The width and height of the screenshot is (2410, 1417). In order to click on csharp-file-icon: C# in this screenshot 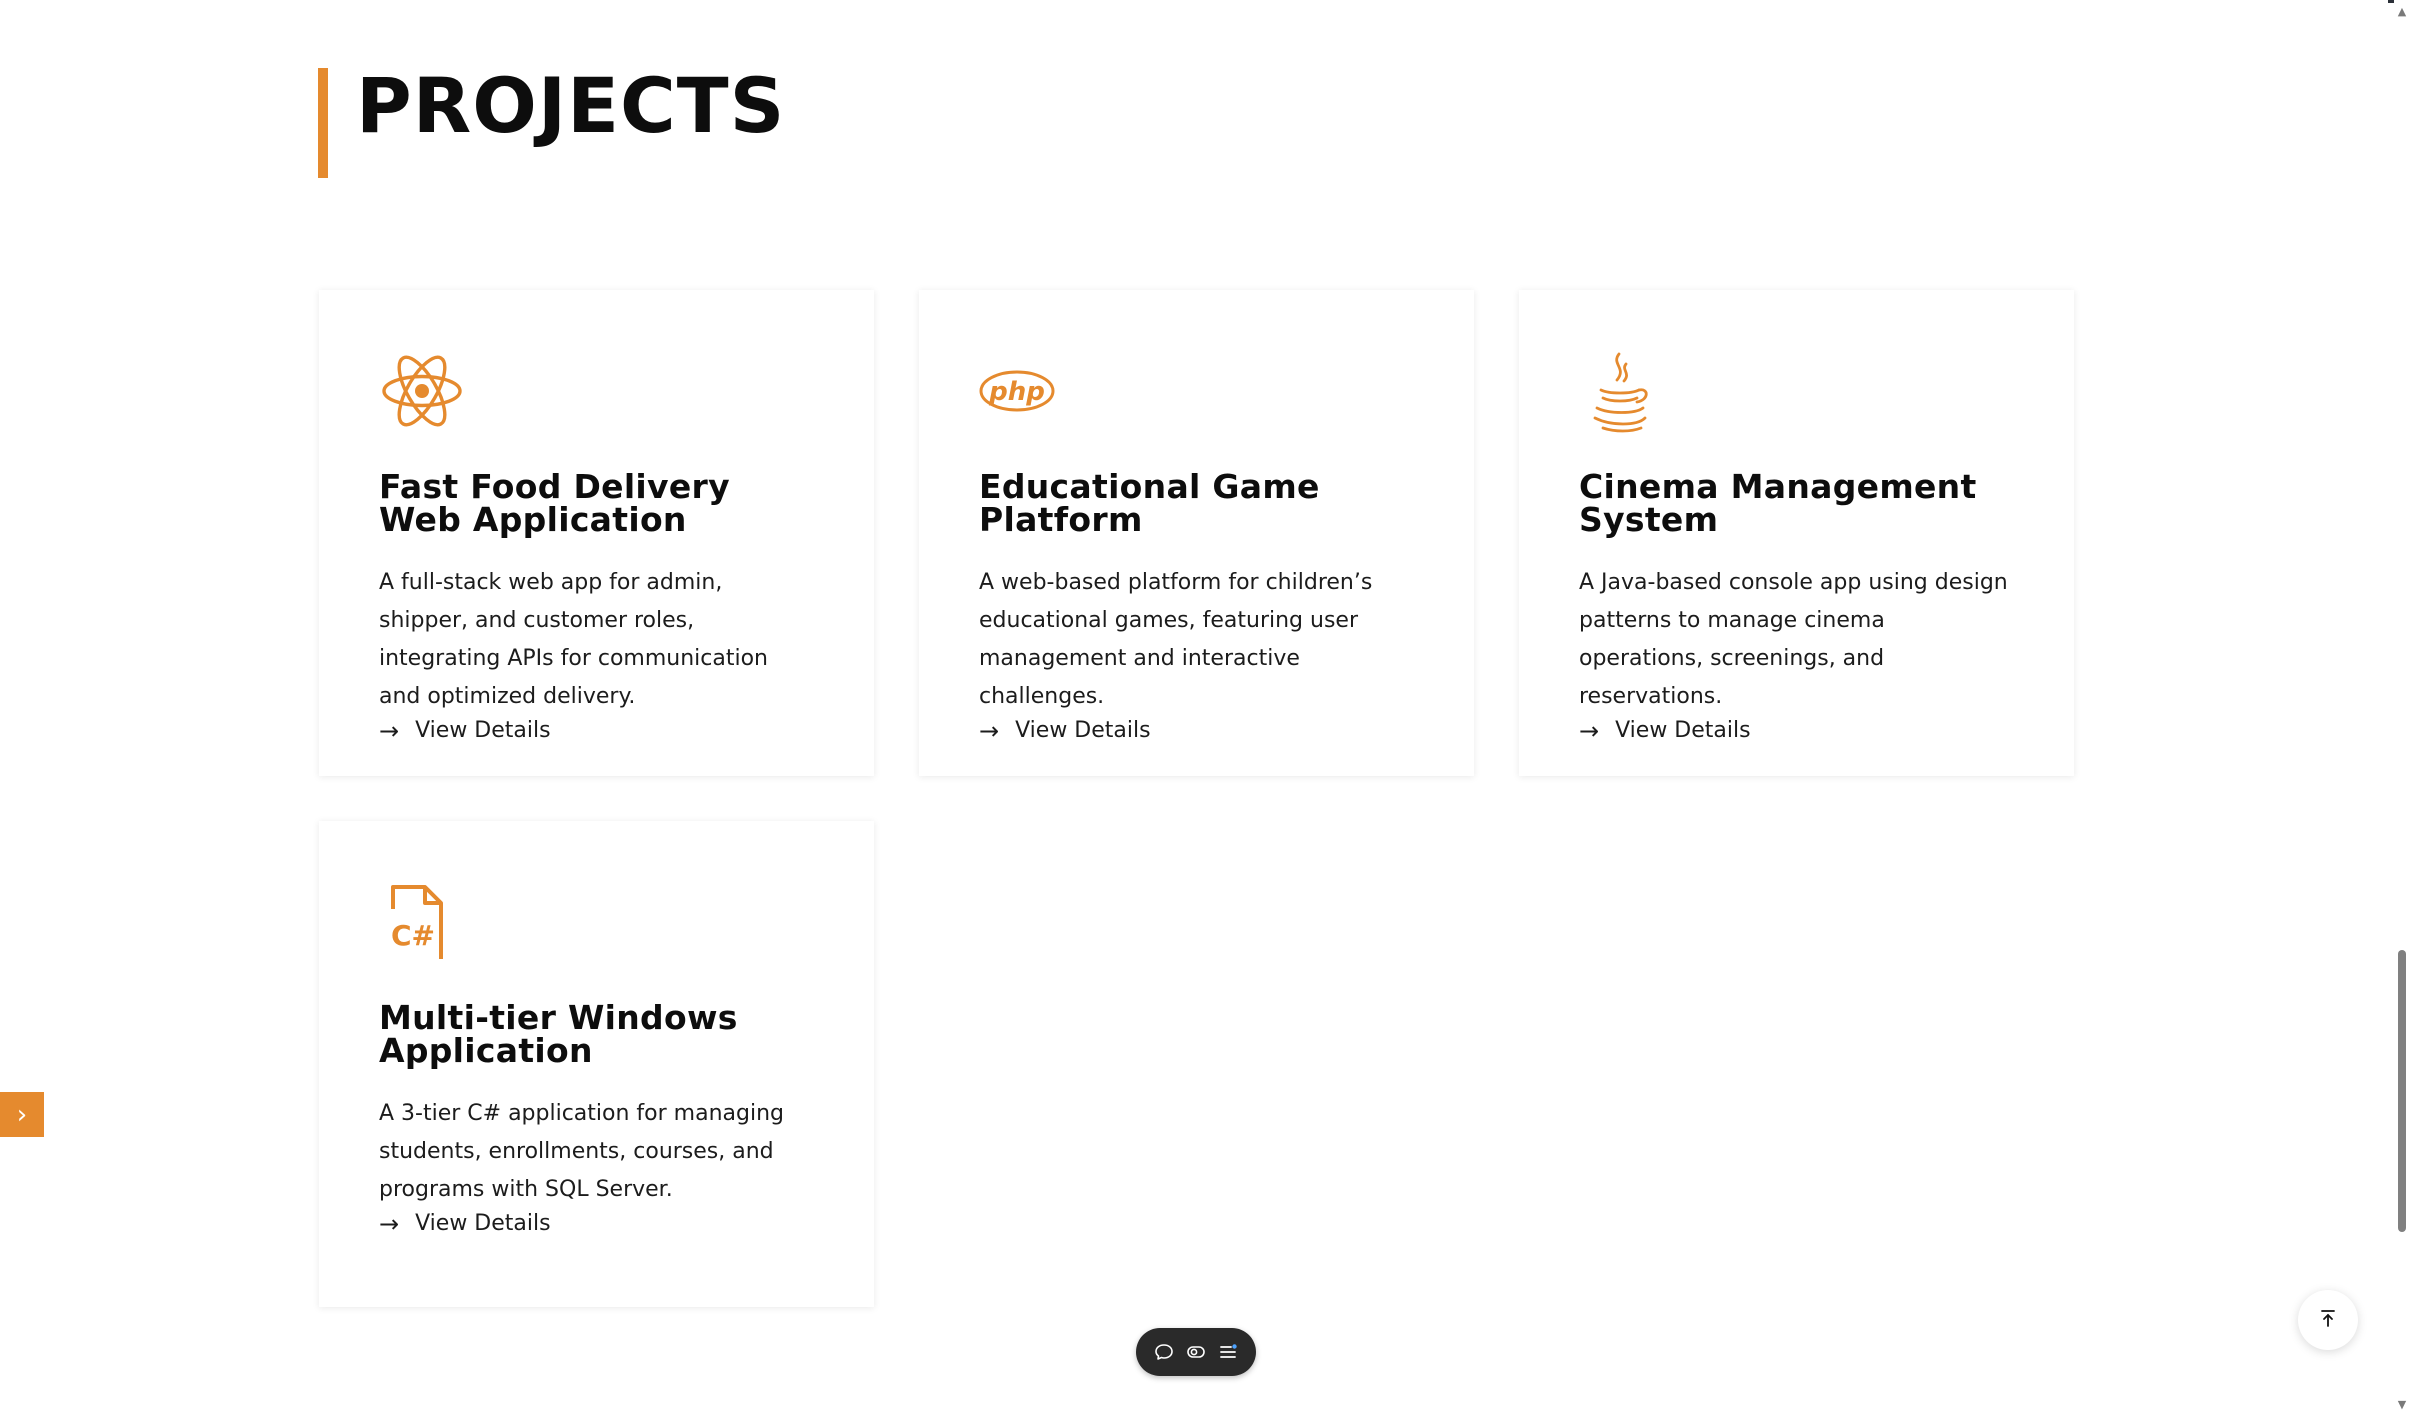, I will do `click(422, 922)`.